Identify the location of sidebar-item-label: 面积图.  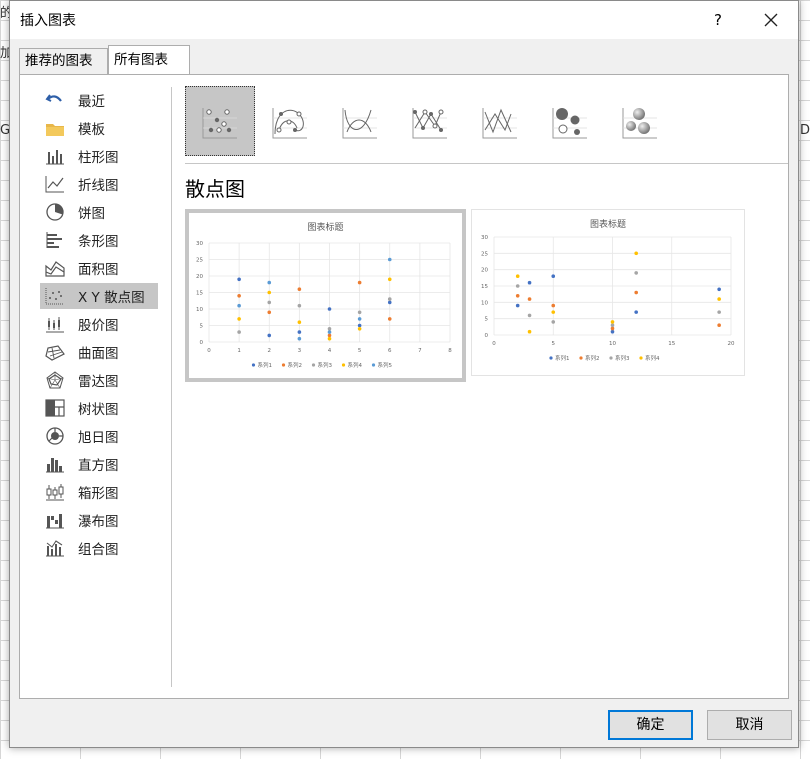
(98, 270).